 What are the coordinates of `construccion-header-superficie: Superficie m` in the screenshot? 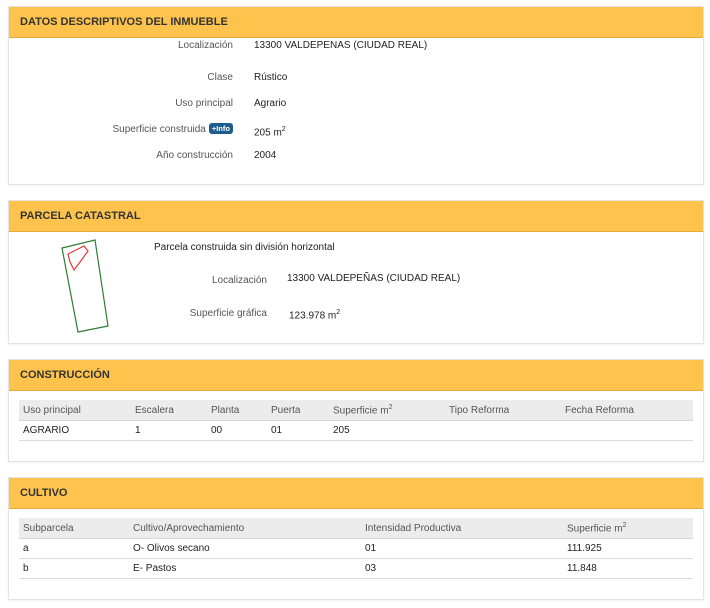 It's located at (361, 411).